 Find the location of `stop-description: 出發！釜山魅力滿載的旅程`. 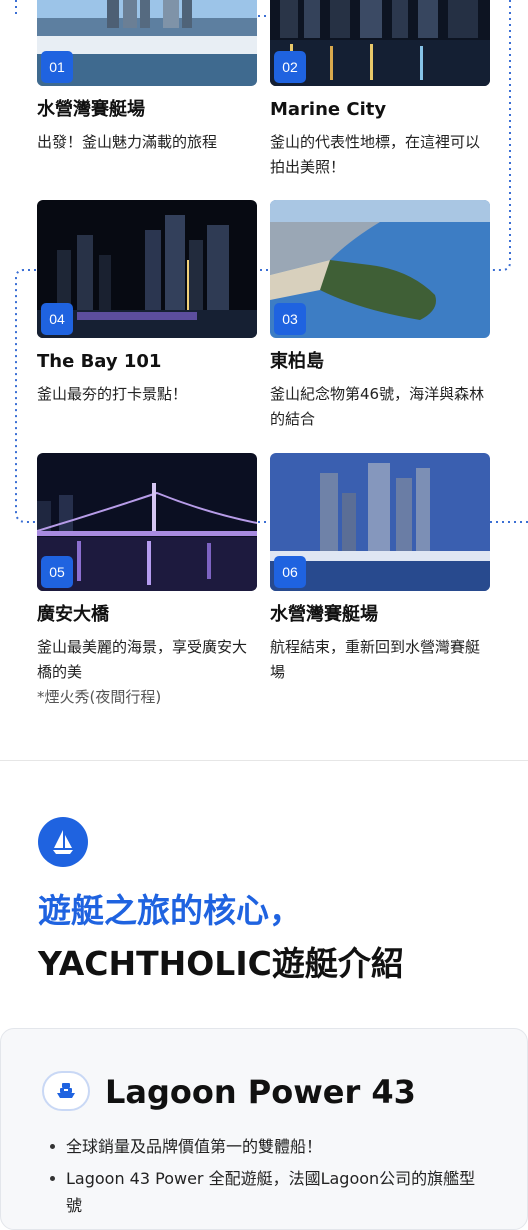

stop-description: 出發！釜山魅力滿載的旅程 is located at coordinates (127, 142).